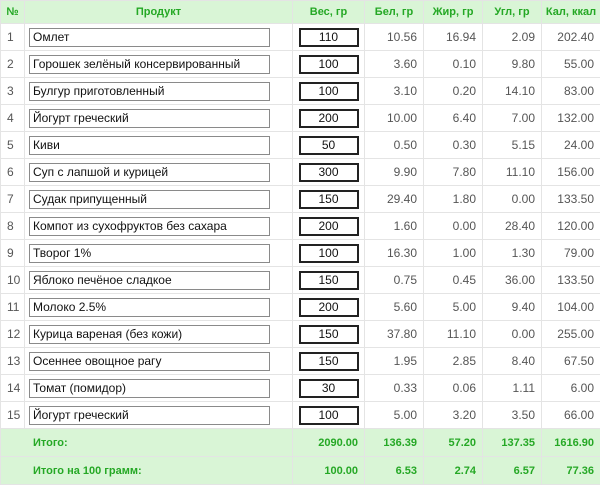 This screenshot has width=600, height=485. What do you see at coordinates (394, 91) in the screenshot?
I see `protein-value: 3.10` at bounding box center [394, 91].